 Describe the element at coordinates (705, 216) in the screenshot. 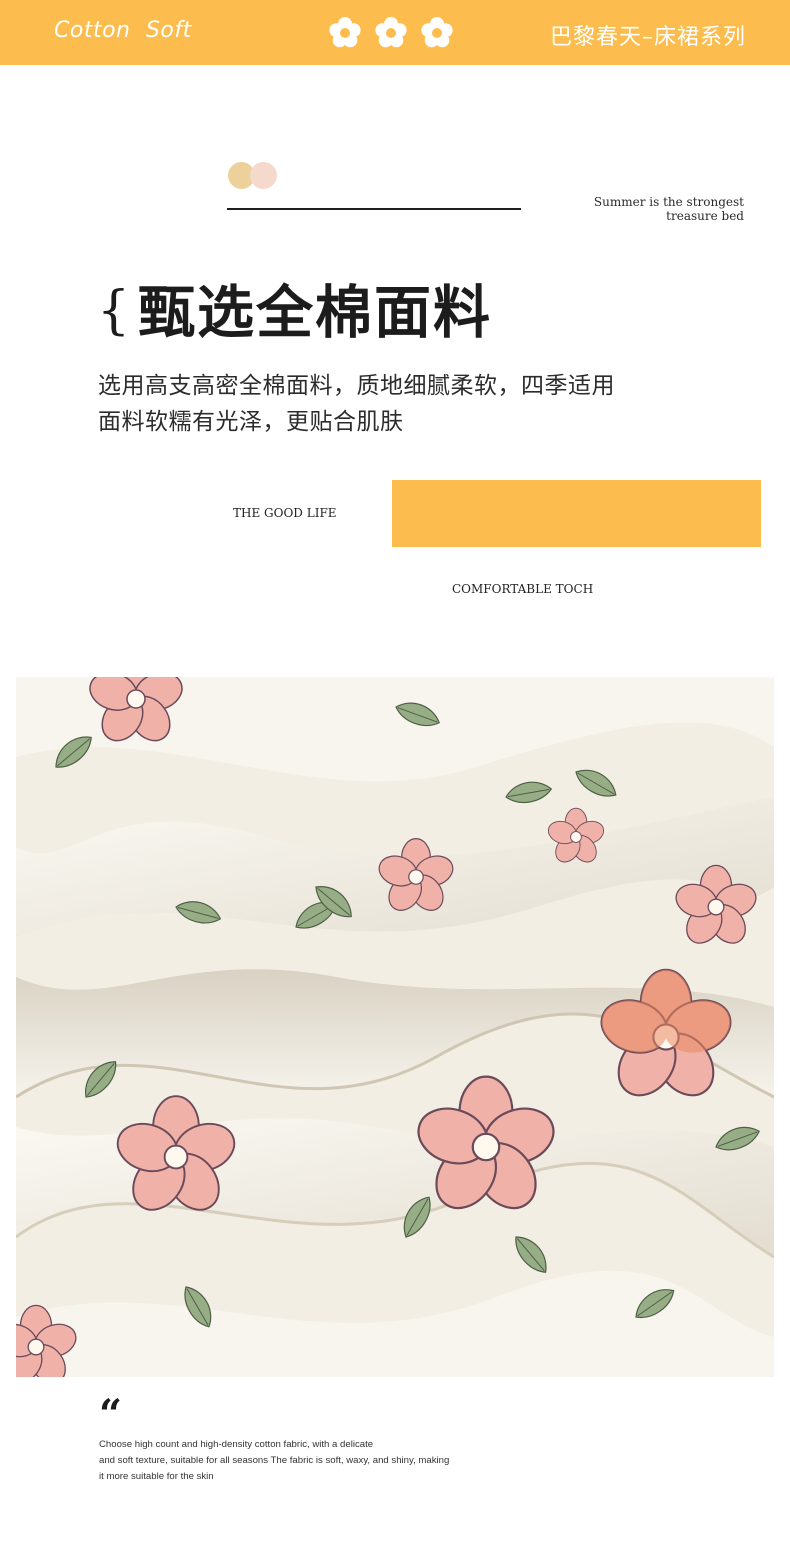

I see `tagline-line2: treasure bed` at that location.